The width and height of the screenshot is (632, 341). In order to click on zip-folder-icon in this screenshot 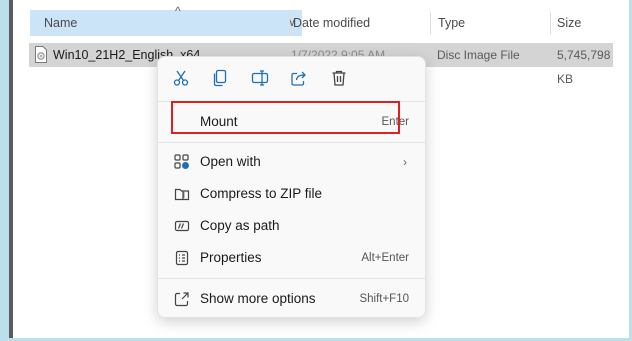, I will do `click(182, 194)`.